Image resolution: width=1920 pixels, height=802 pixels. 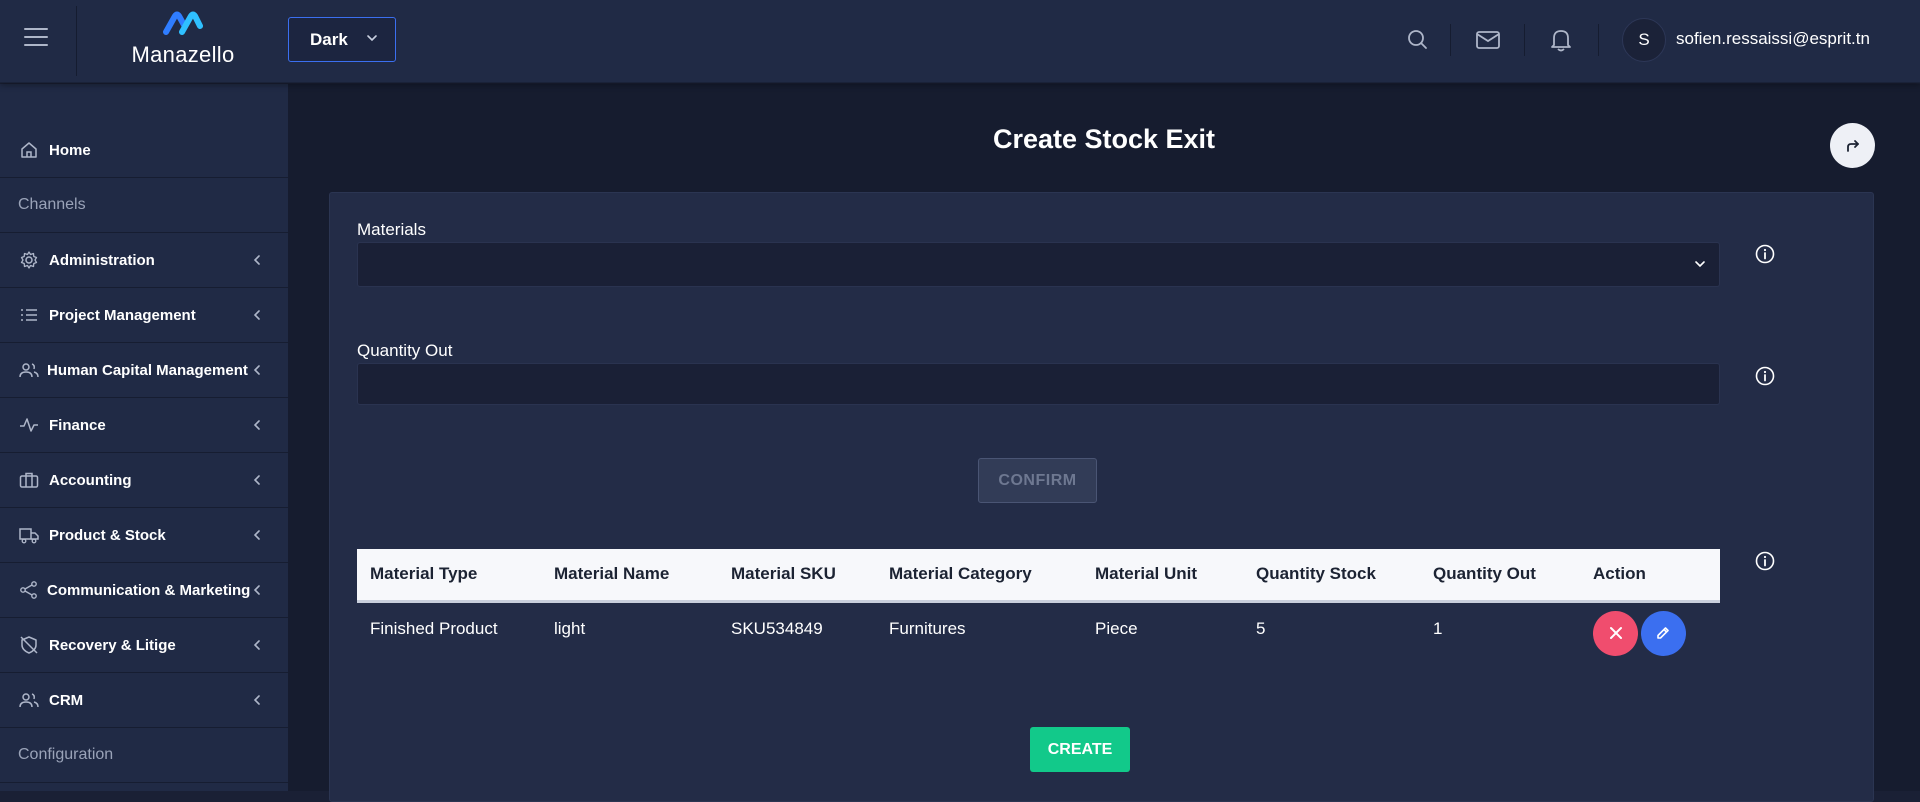 I want to click on logo-text: Manazello, so click(x=183, y=54).